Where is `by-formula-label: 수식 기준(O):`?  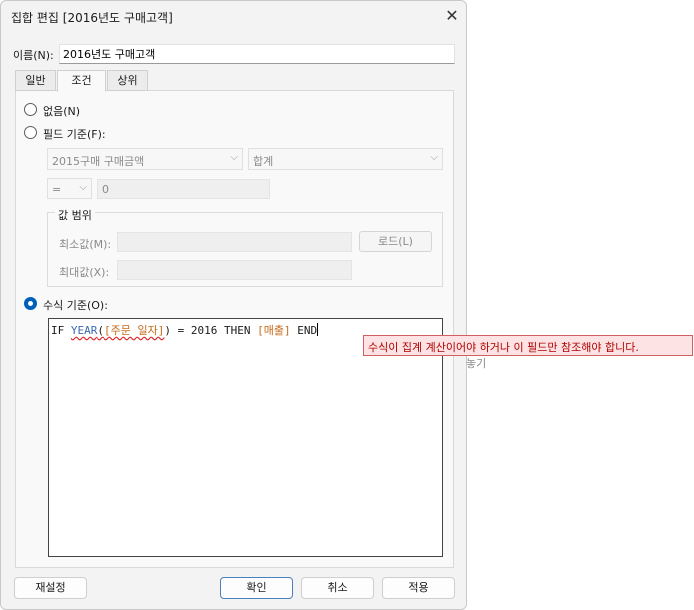 by-formula-label: 수식 기준(O): is located at coordinates (75, 305).